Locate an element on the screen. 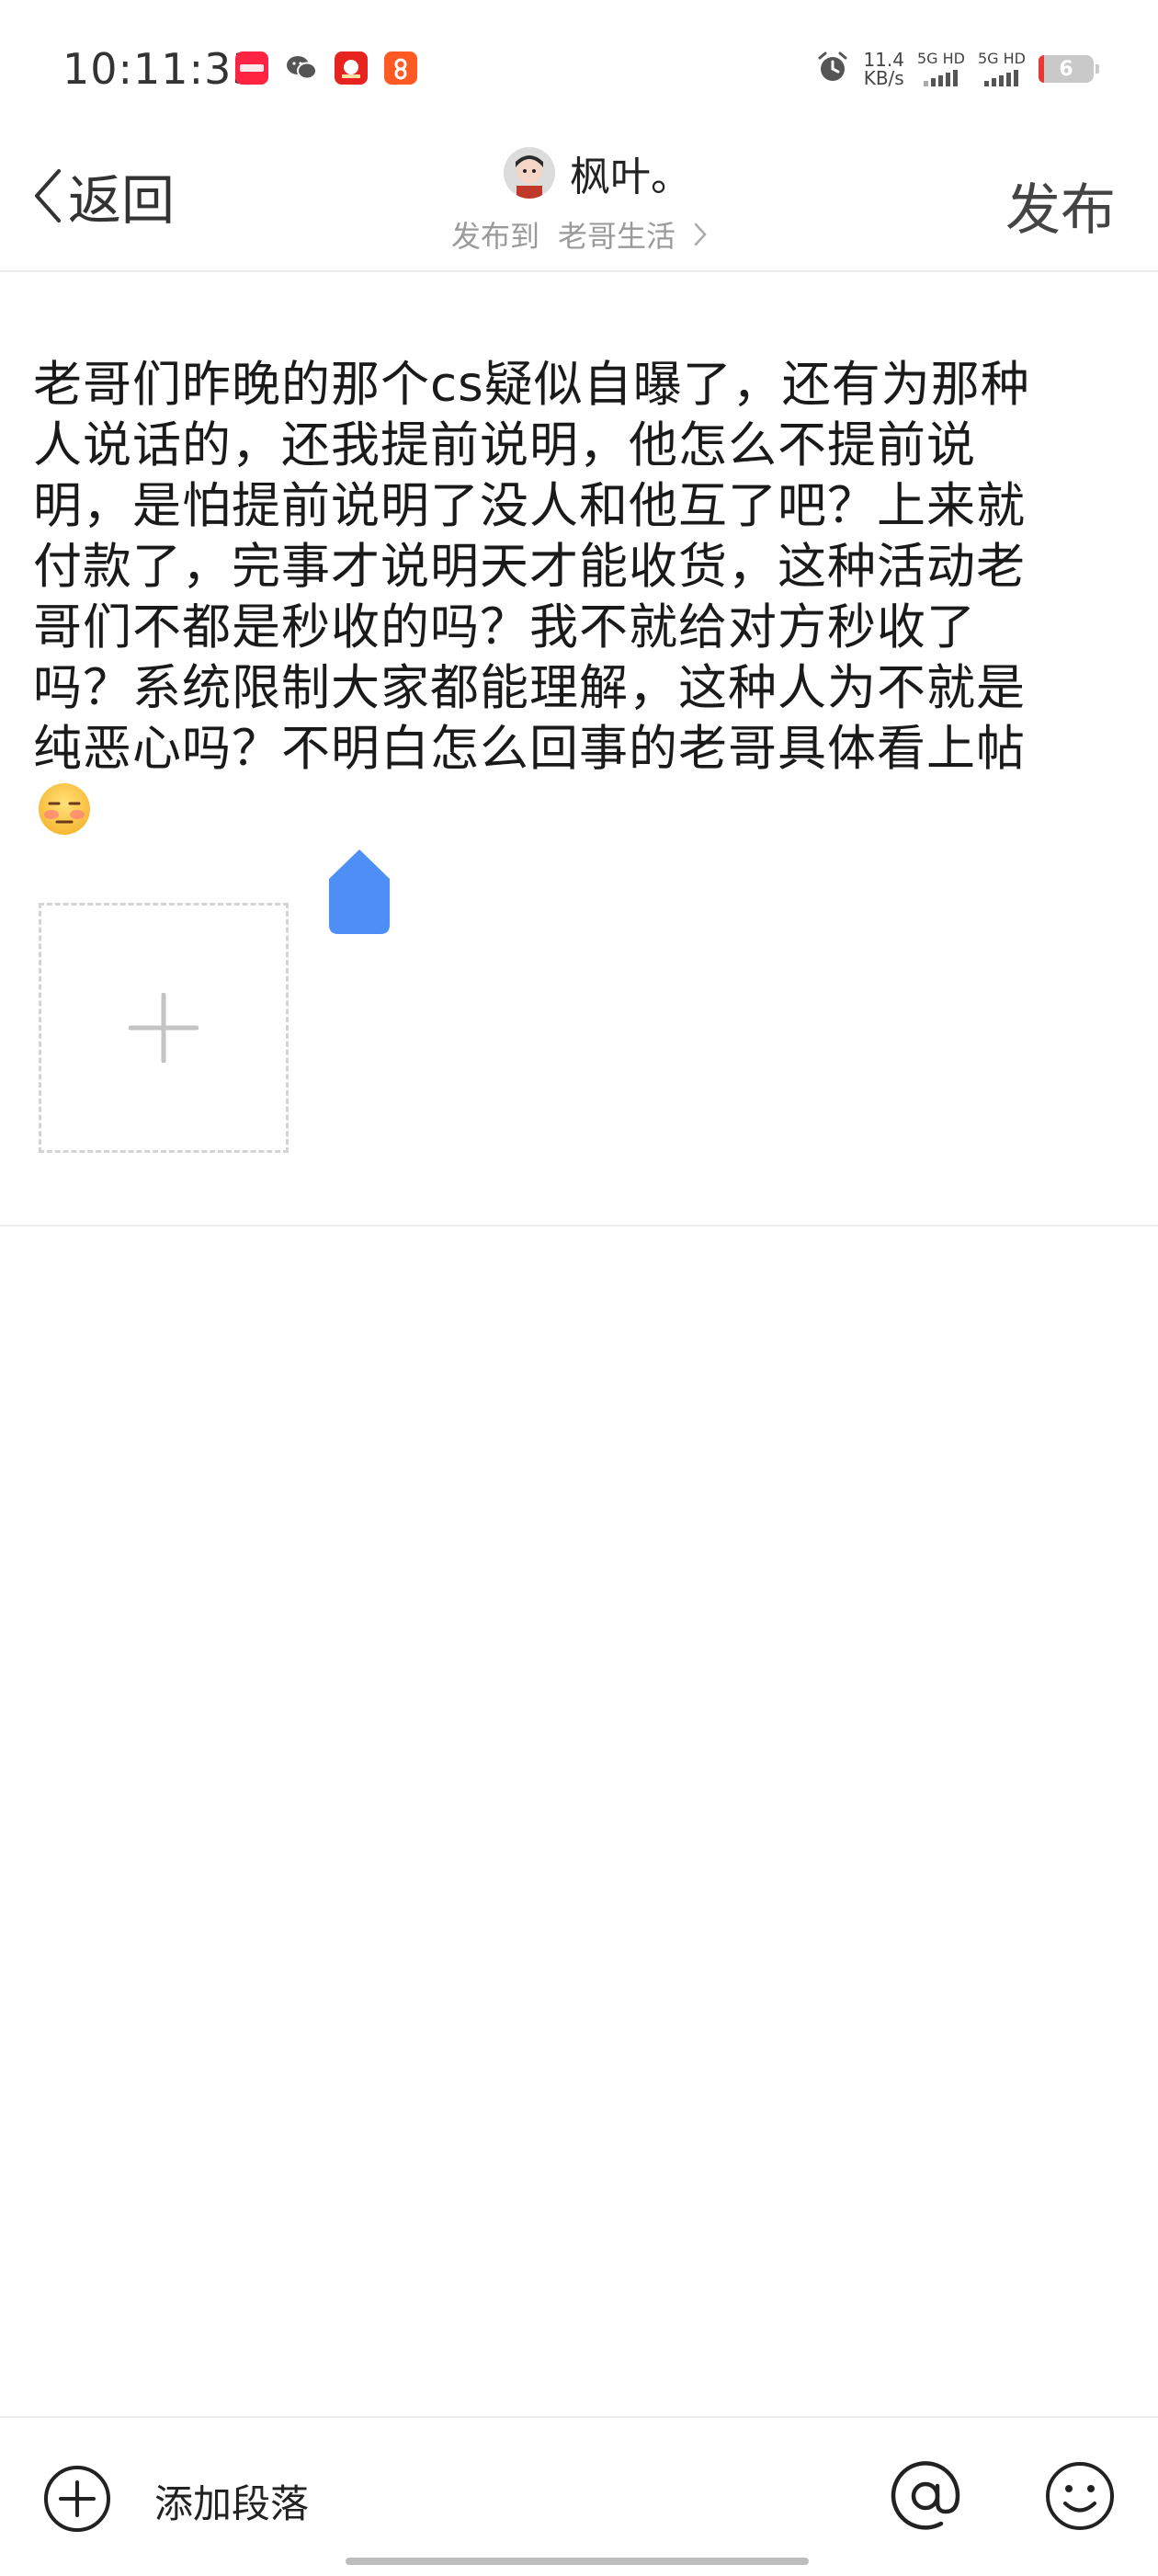 The width and height of the screenshot is (1158, 2576). status-time: 10:11:33 is located at coordinates (161, 69).